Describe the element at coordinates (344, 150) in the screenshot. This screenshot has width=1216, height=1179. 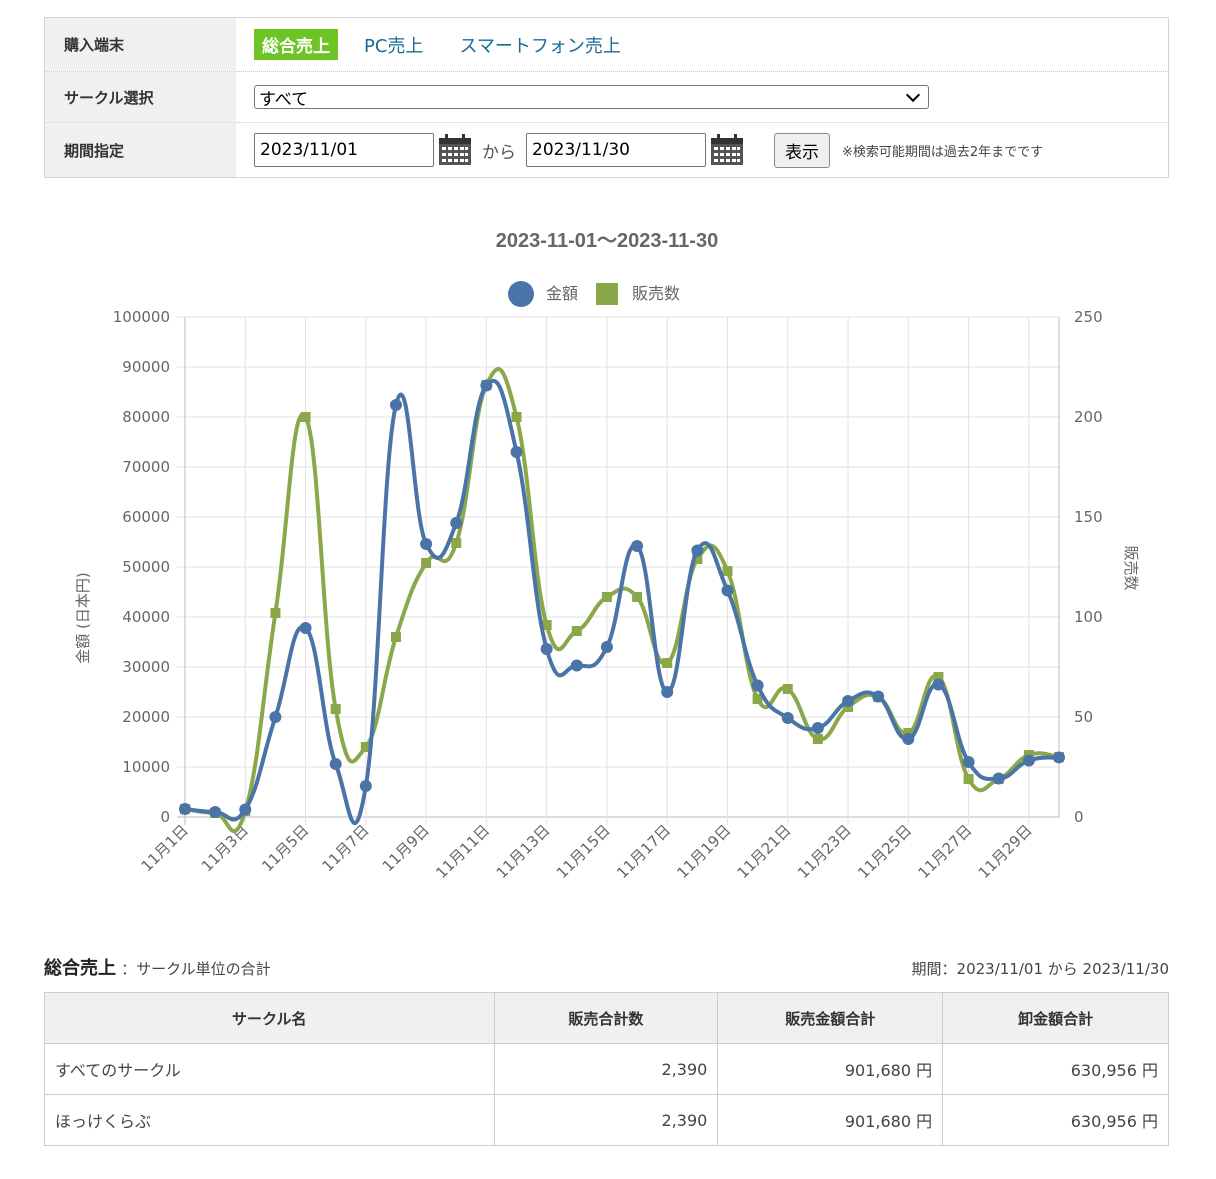
I see `date-from-input` at that location.